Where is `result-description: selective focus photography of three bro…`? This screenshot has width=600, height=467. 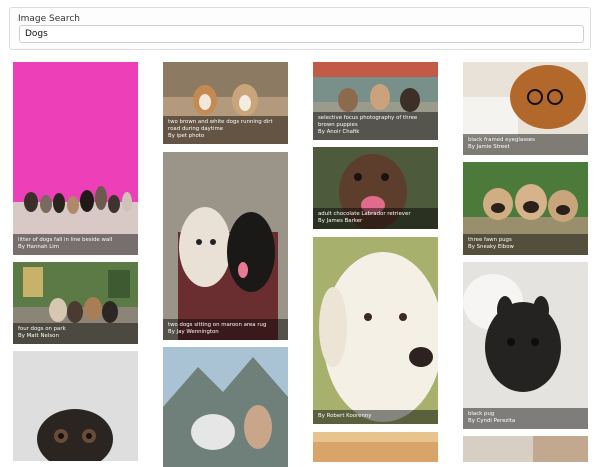
result-description: selective focus photography of three bro… is located at coordinates (368, 121).